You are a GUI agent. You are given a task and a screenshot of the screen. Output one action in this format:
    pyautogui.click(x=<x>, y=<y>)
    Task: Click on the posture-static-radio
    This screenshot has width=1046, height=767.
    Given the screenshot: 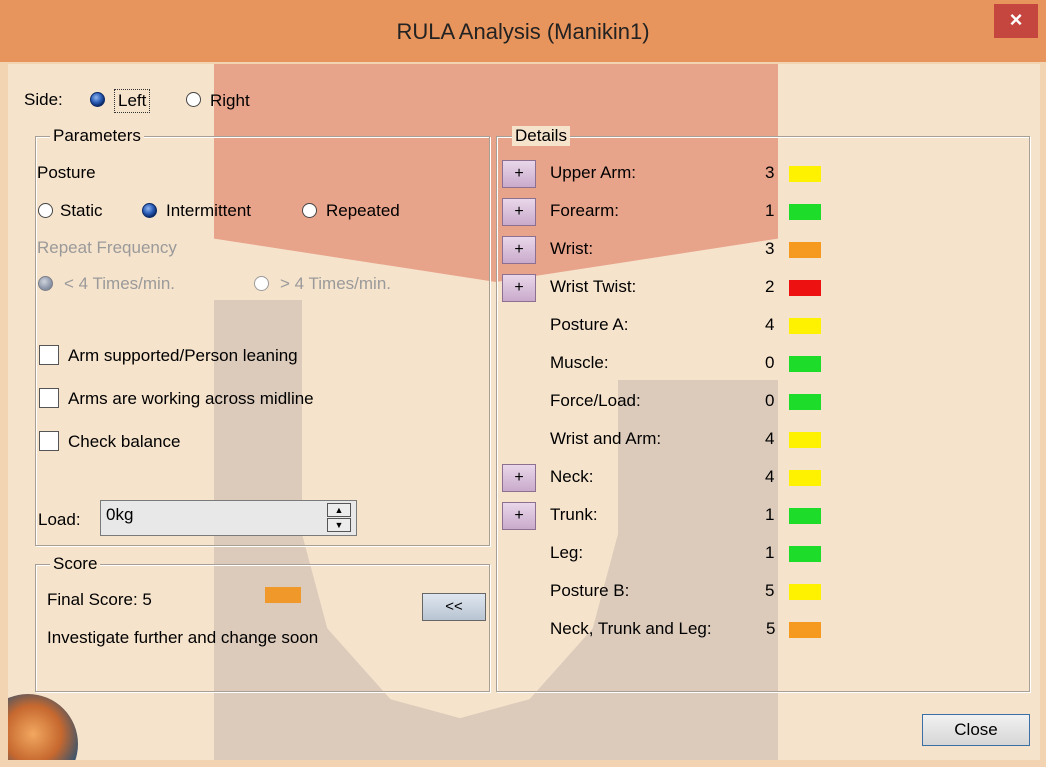 What is the action you would take?
    pyautogui.click(x=45, y=210)
    